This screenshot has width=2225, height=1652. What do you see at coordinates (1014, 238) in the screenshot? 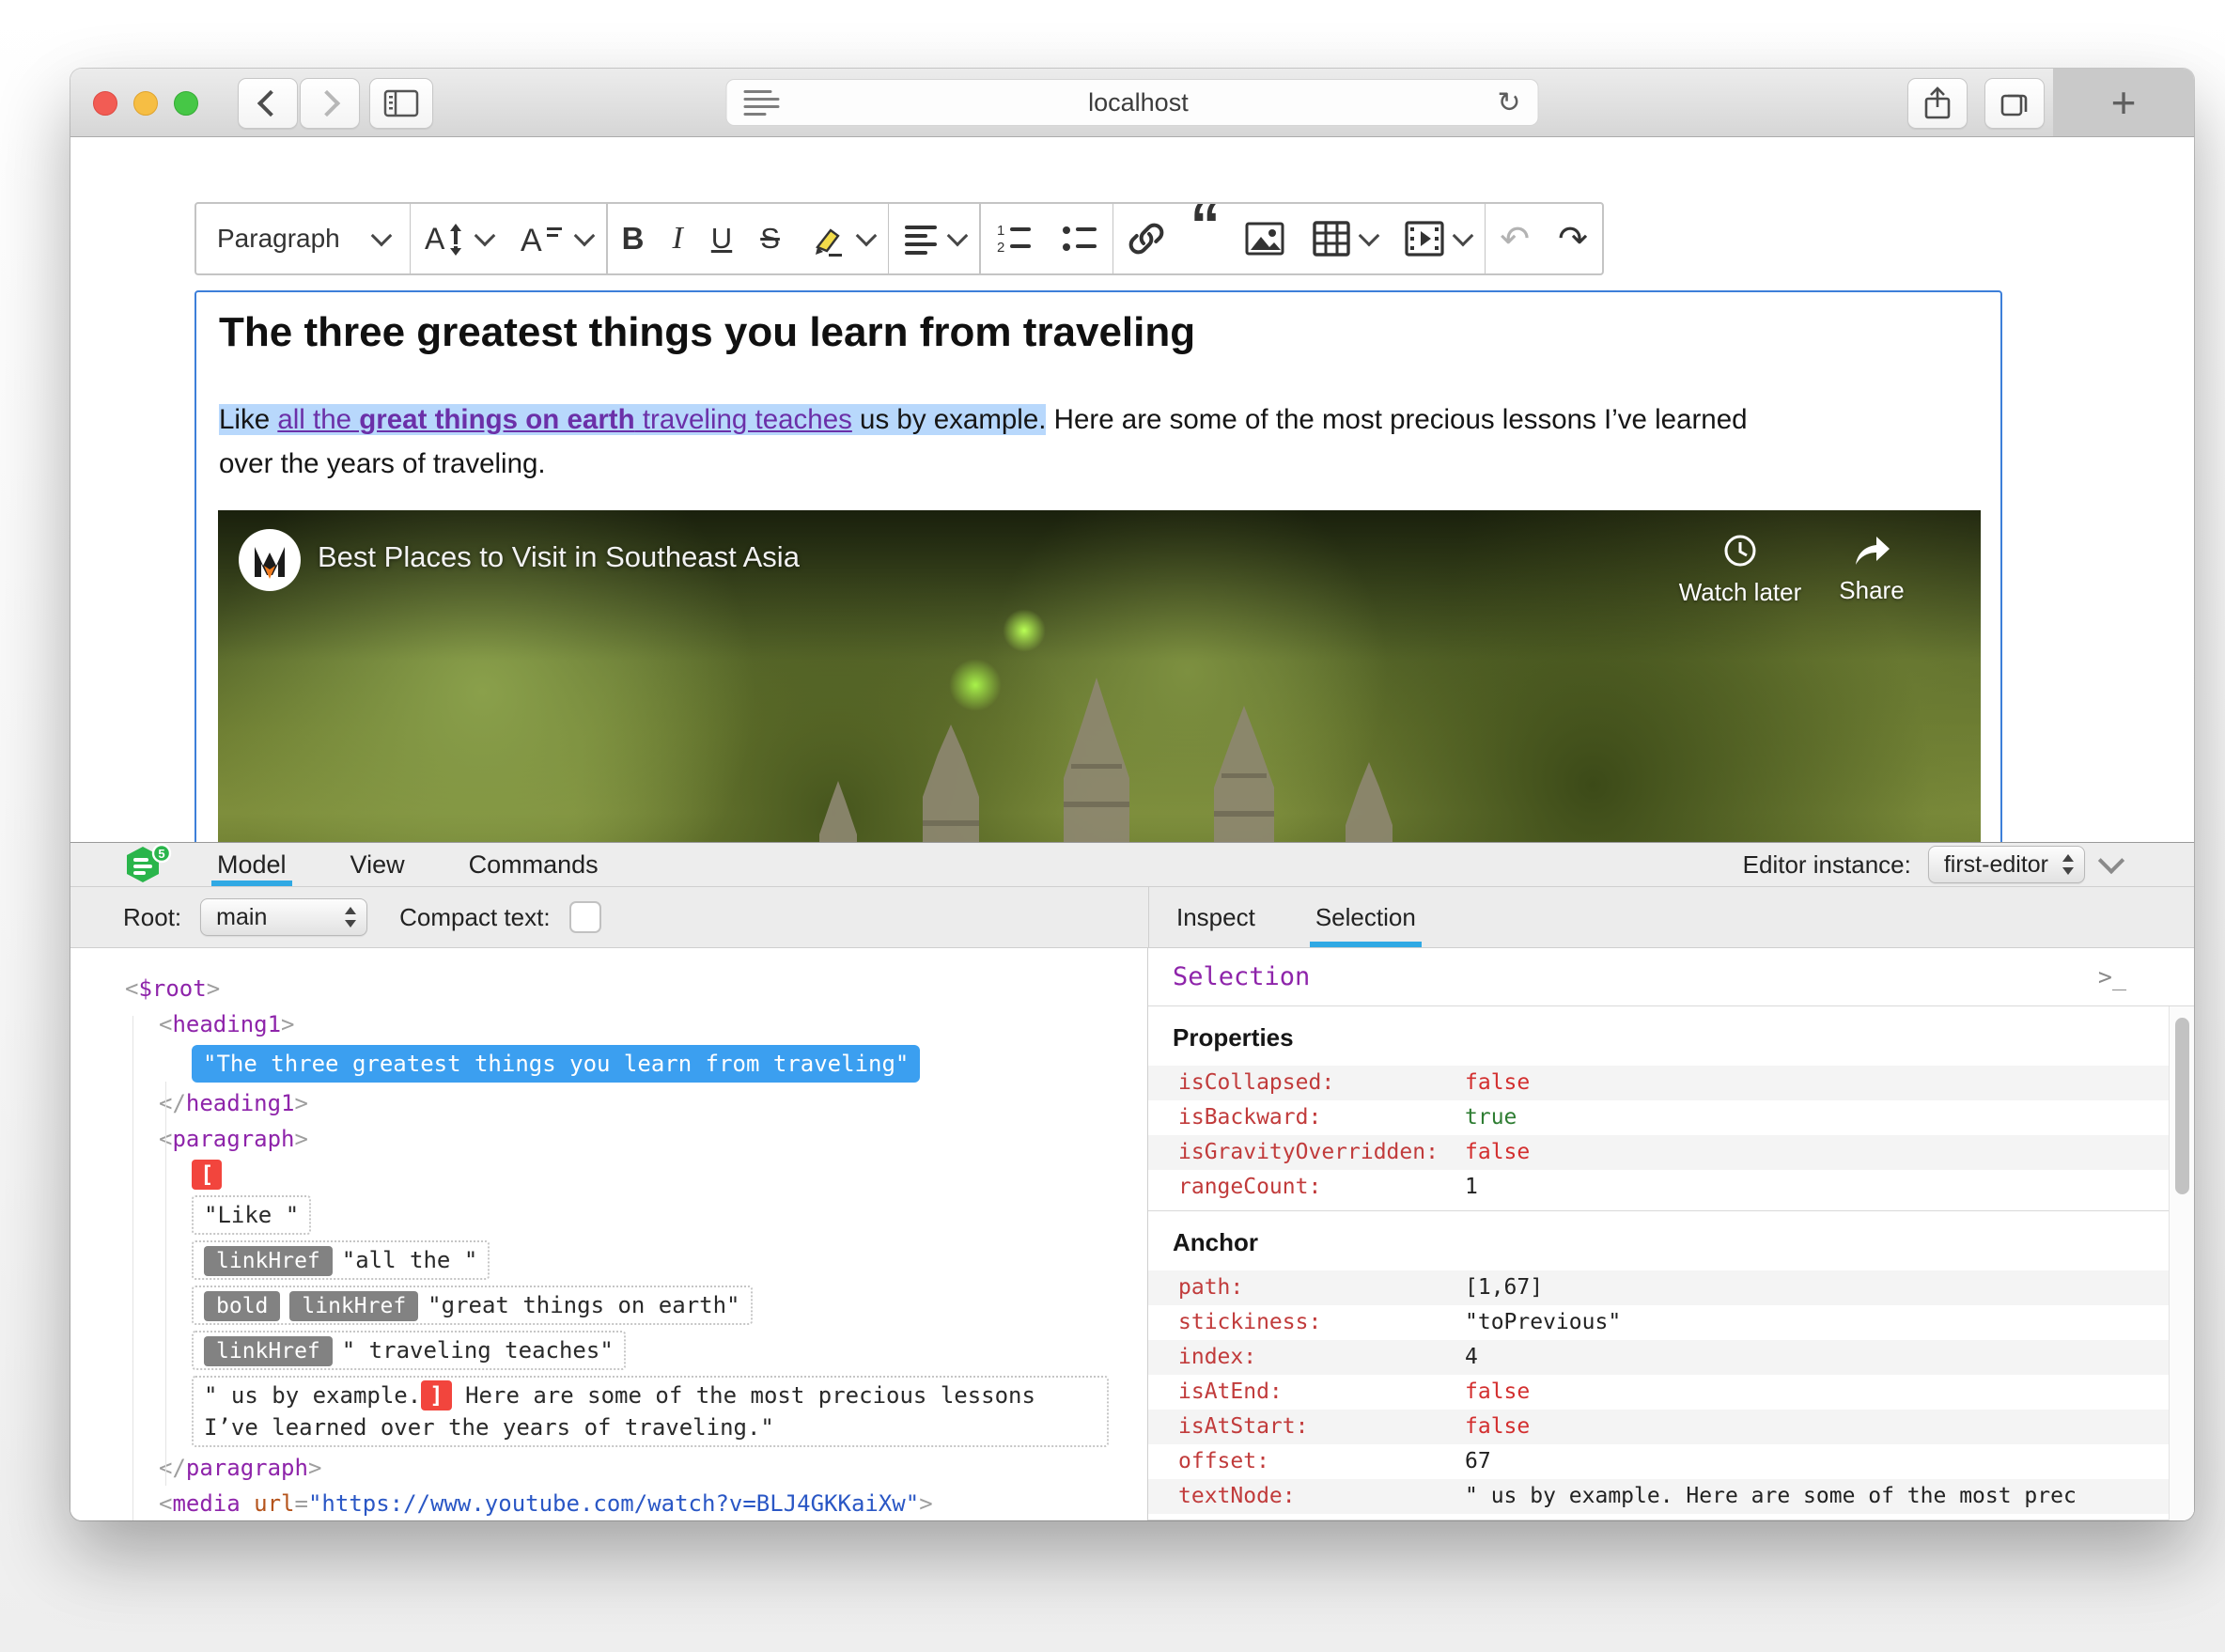
I see `numbered-list-button: 12` at bounding box center [1014, 238].